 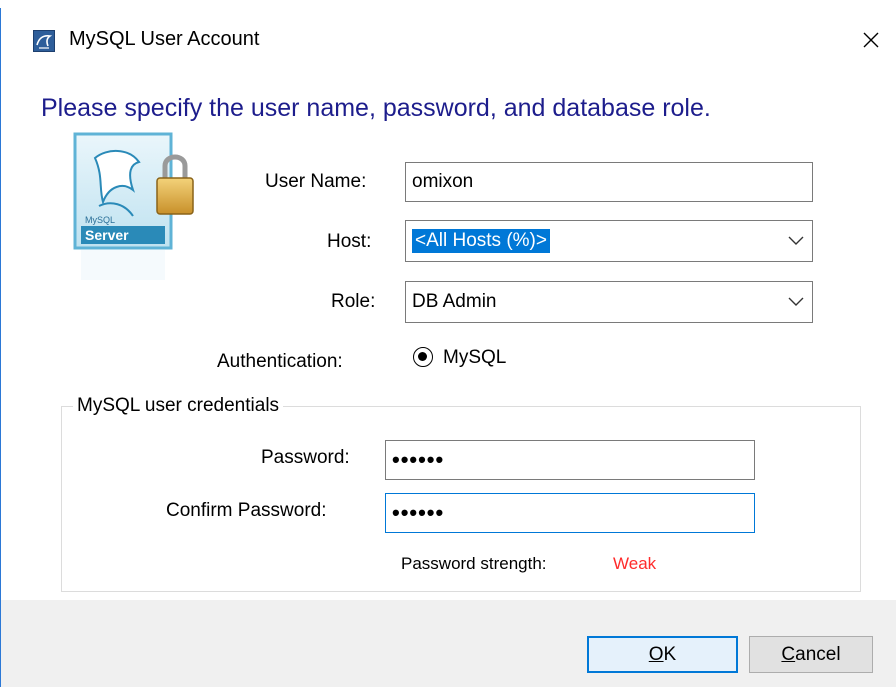 What do you see at coordinates (609, 182) in the screenshot?
I see `user-name-input: omixon` at bounding box center [609, 182].